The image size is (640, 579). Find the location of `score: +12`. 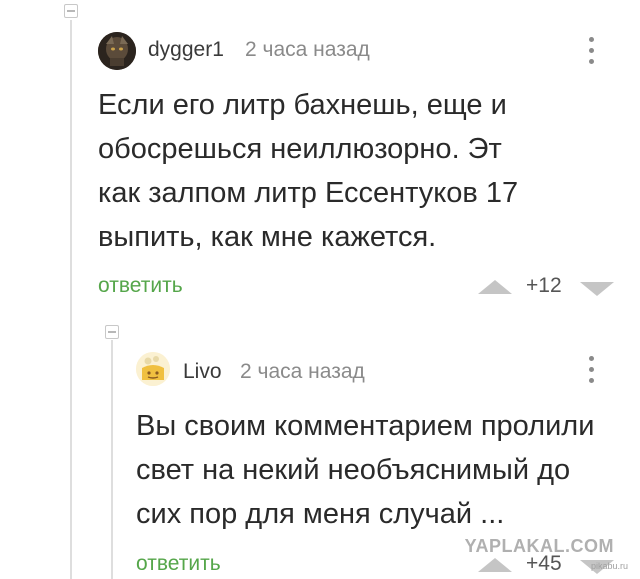

score: +12 is located at coordinates (544, 285).